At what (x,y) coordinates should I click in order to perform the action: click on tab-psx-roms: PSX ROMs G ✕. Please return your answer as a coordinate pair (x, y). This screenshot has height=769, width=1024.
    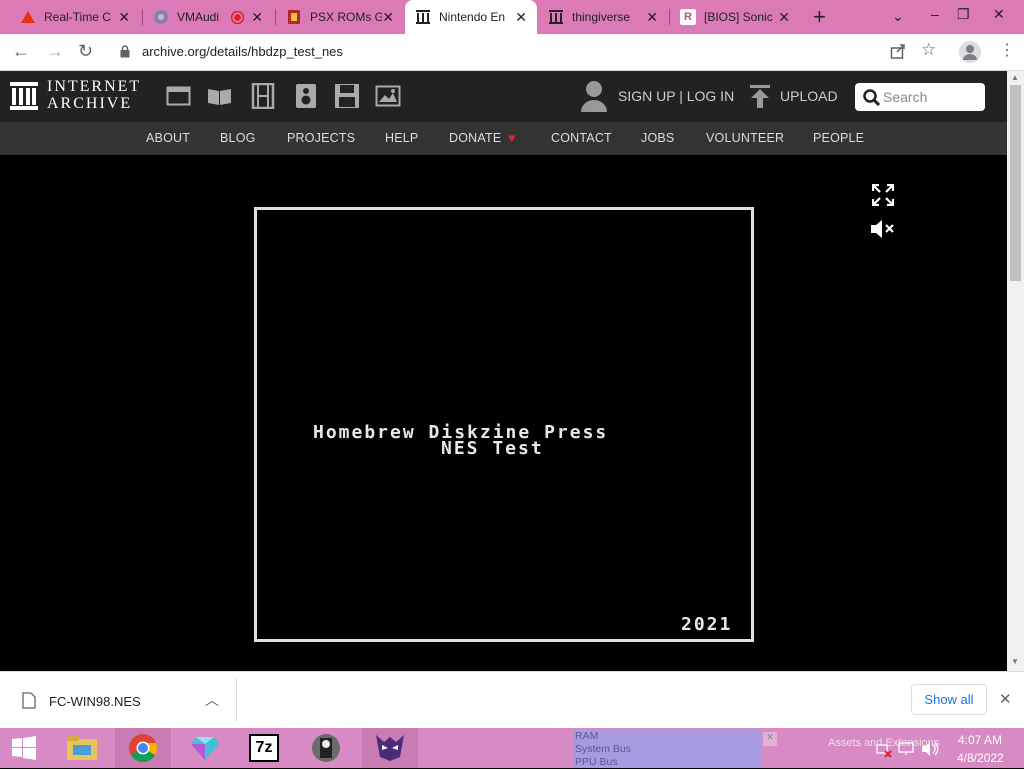
    Looking at the image, I should click on (340, 17).